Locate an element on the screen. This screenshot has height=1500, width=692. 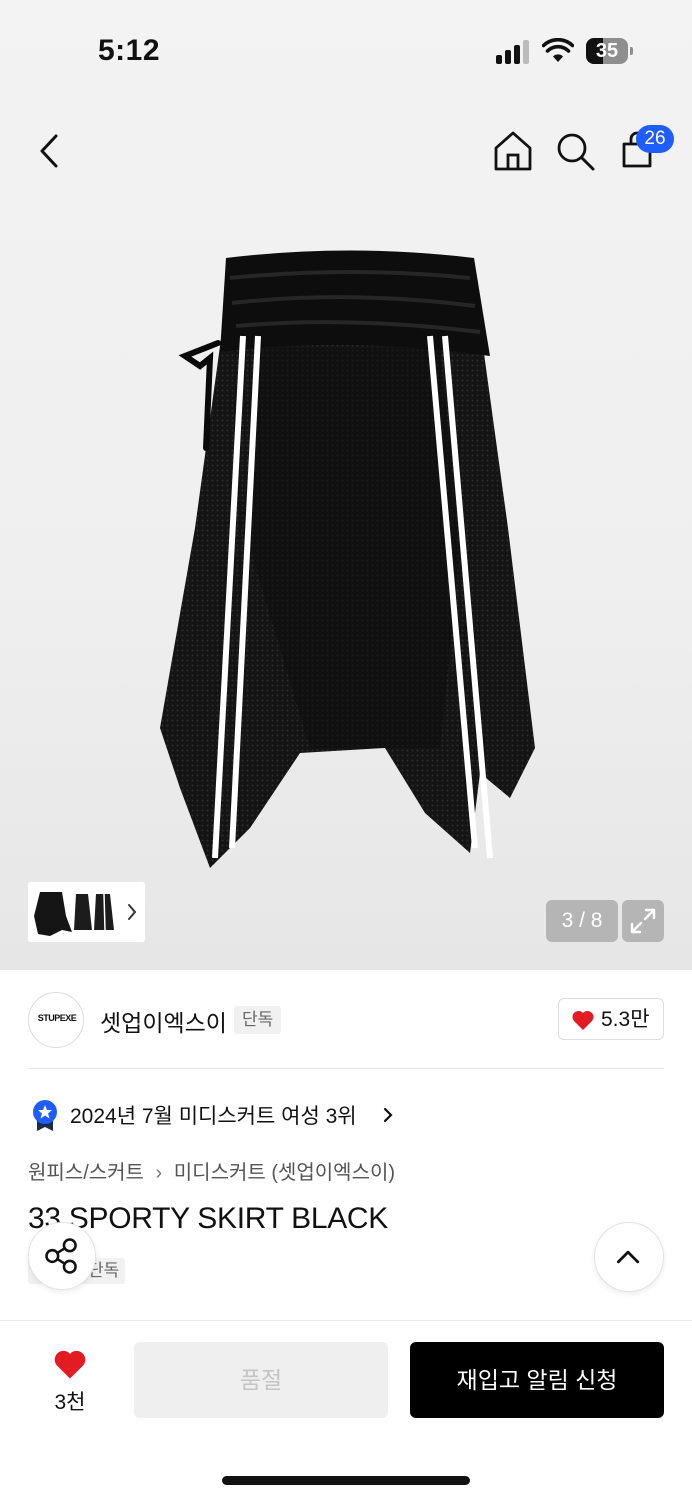
image-pager: 3 / 8 is located at coordinates (582, 921).